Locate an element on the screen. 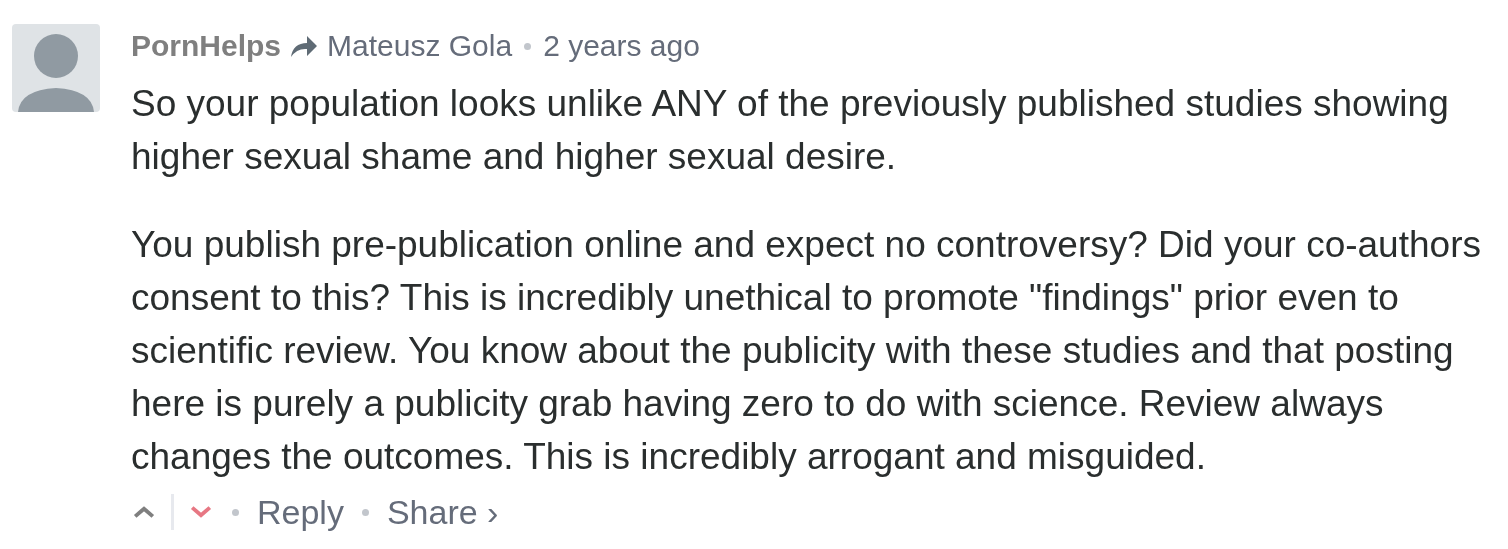 This screenshot has width=1508, height=549. timestamp: 2 years ago is located at coordinates (621, 46).